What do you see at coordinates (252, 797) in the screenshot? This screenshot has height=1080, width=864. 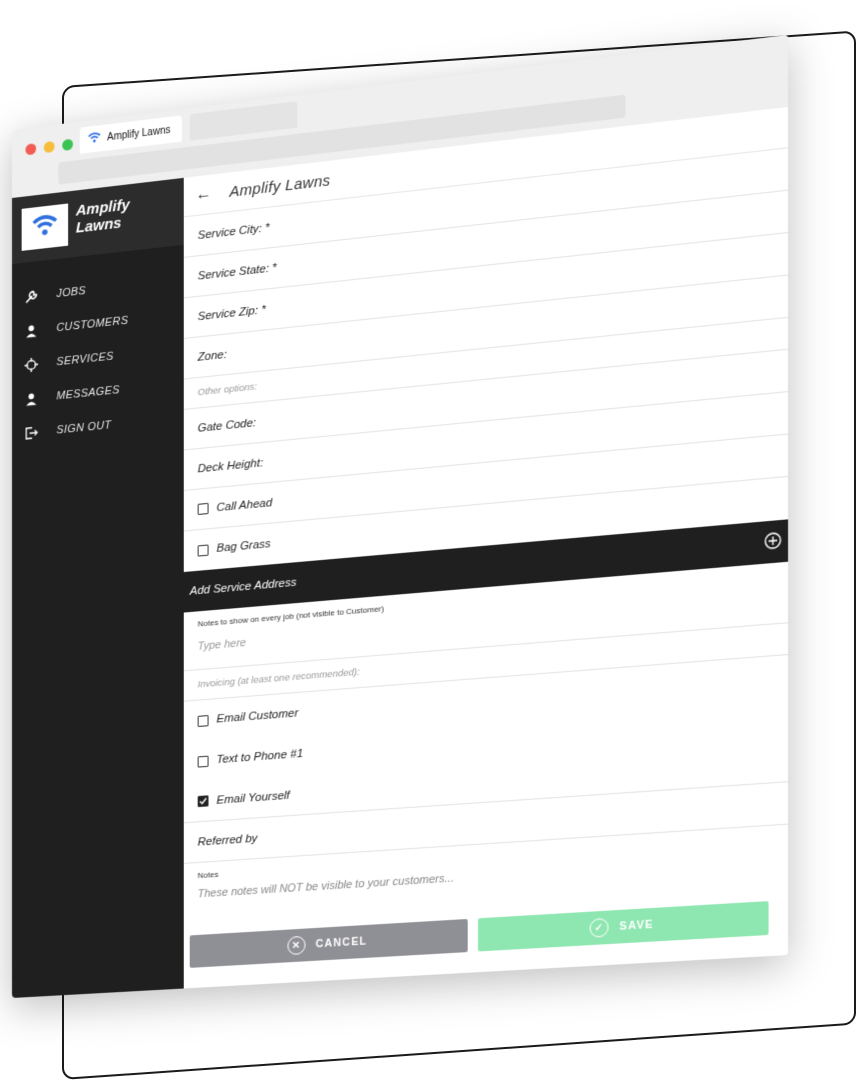 I see `checkbox-label: Email Yourself` at bounding box center [252, 797].